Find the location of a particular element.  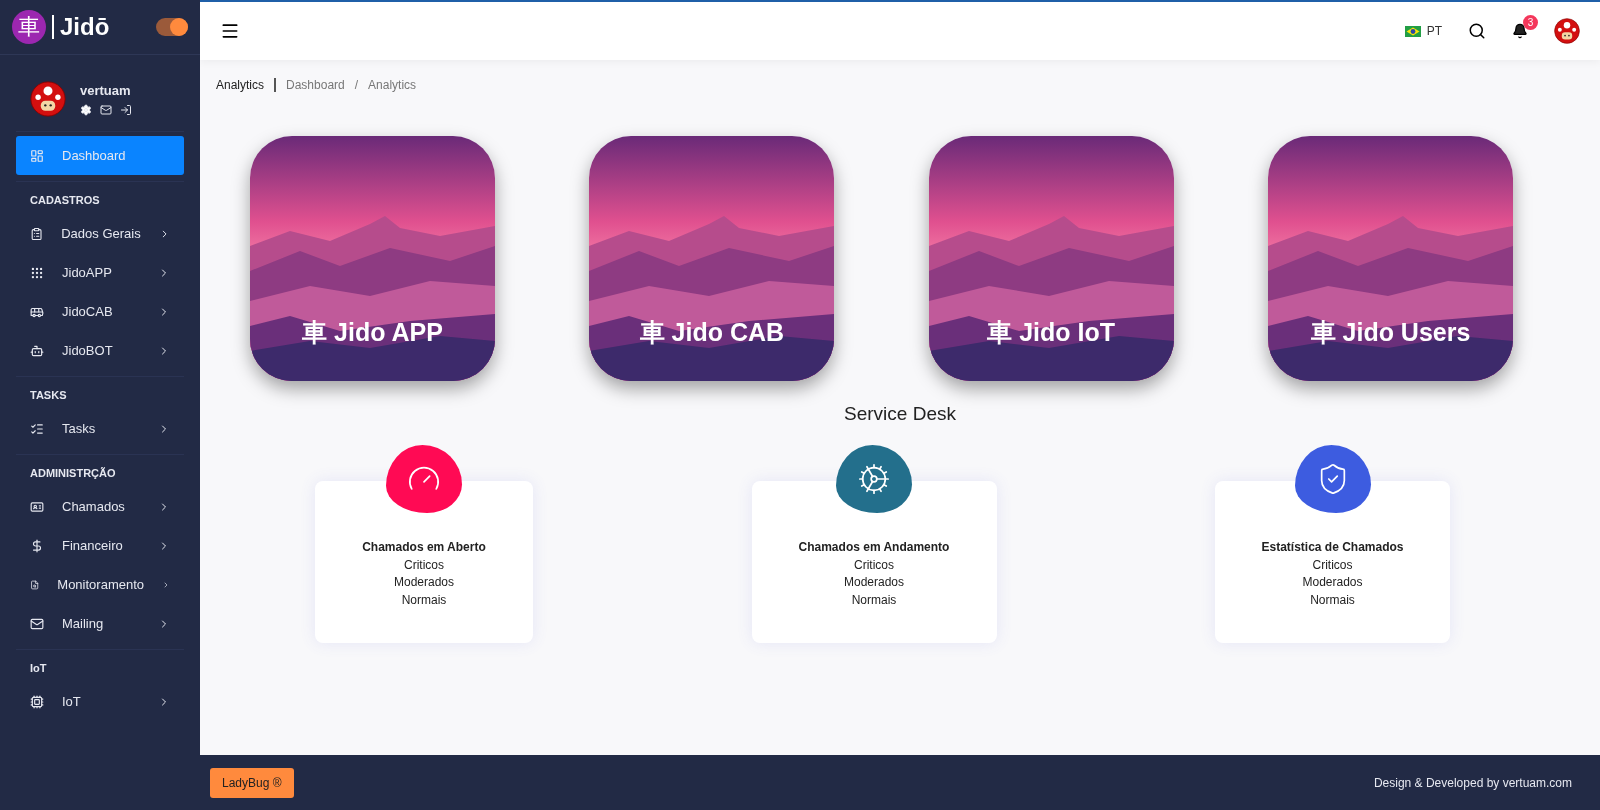

sidebar-item: Tasks is located at coordinates (100, 428).